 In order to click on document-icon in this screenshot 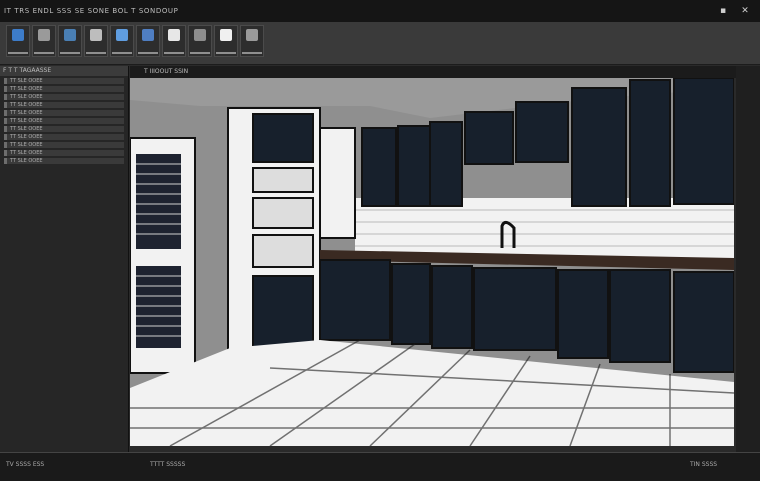, I will do `click(148, 35)`.